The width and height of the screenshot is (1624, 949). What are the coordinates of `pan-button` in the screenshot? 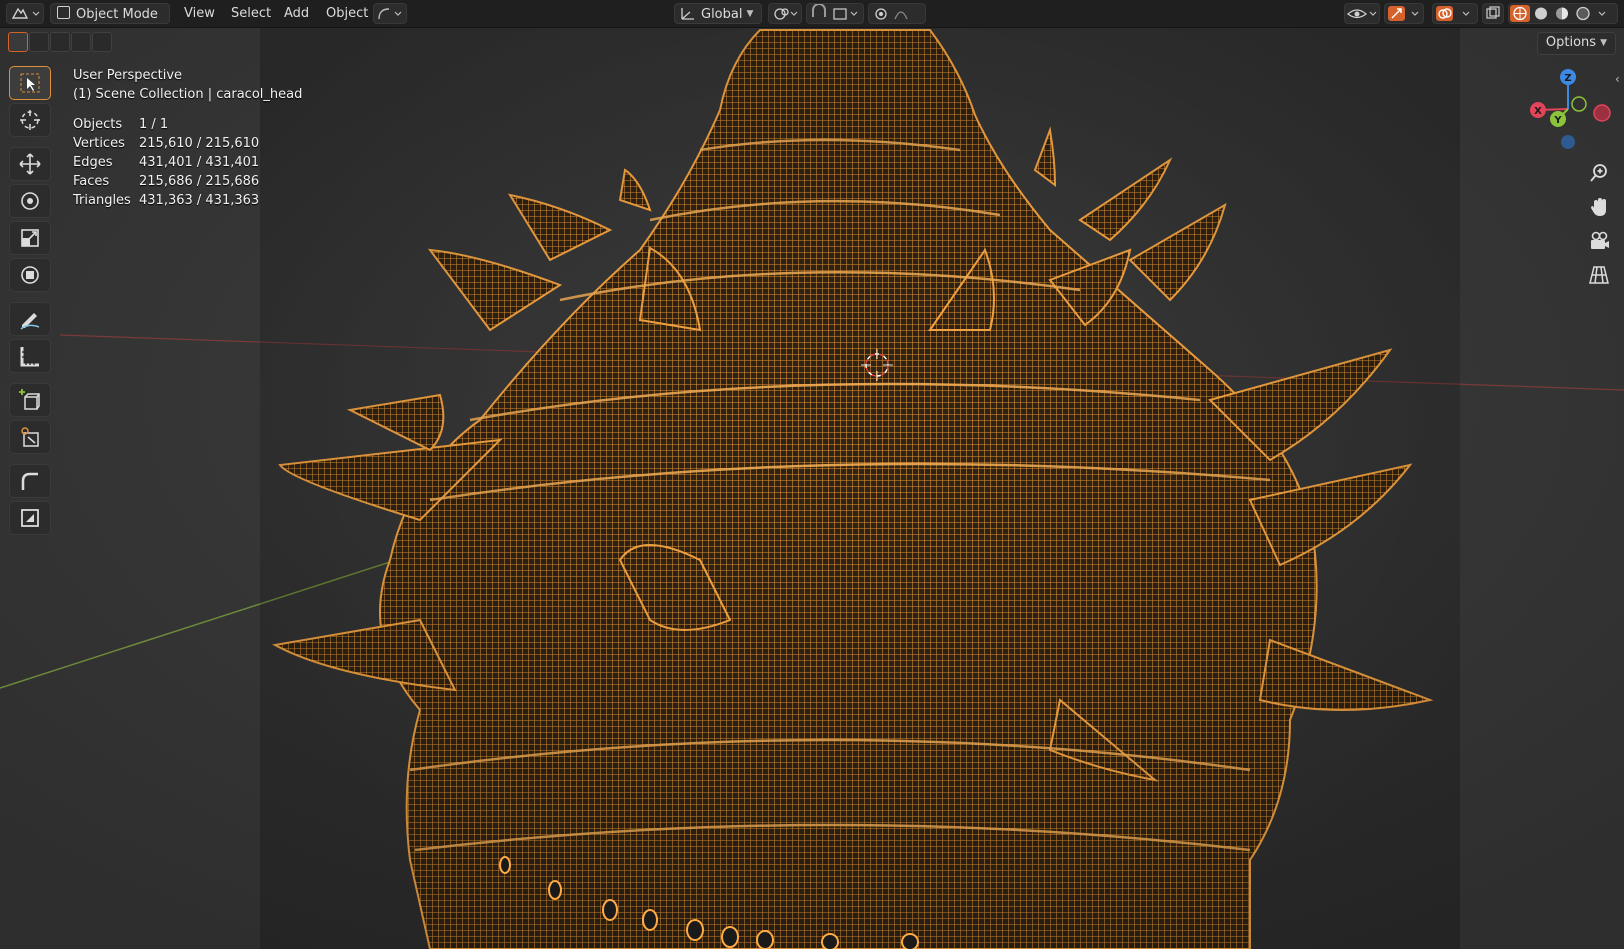 It's located at (1599, 207).